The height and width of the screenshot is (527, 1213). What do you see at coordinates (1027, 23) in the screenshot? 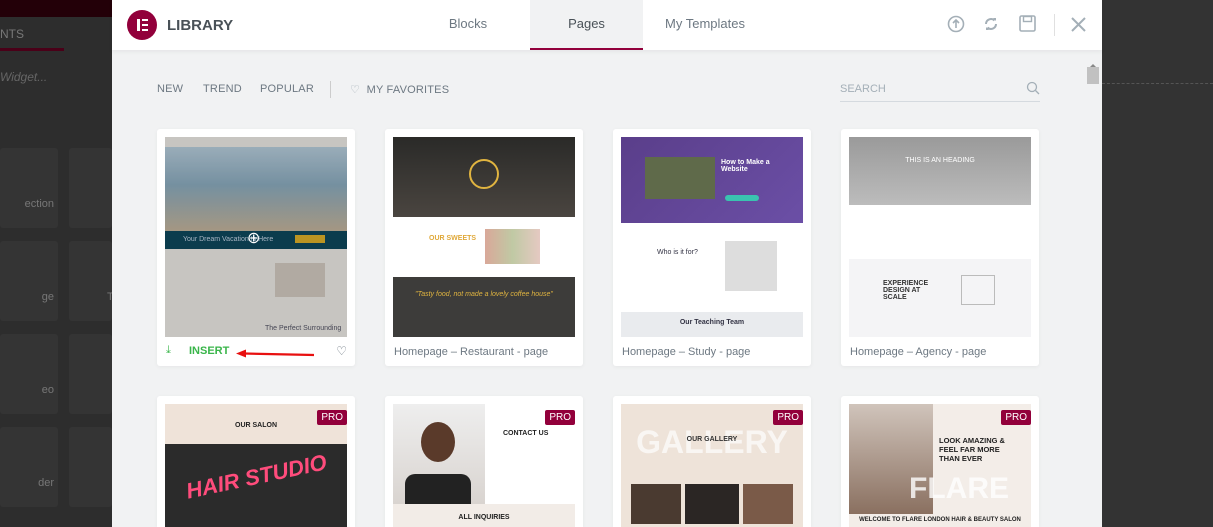
I see `save-icon` at bounding box center [1027, 23].